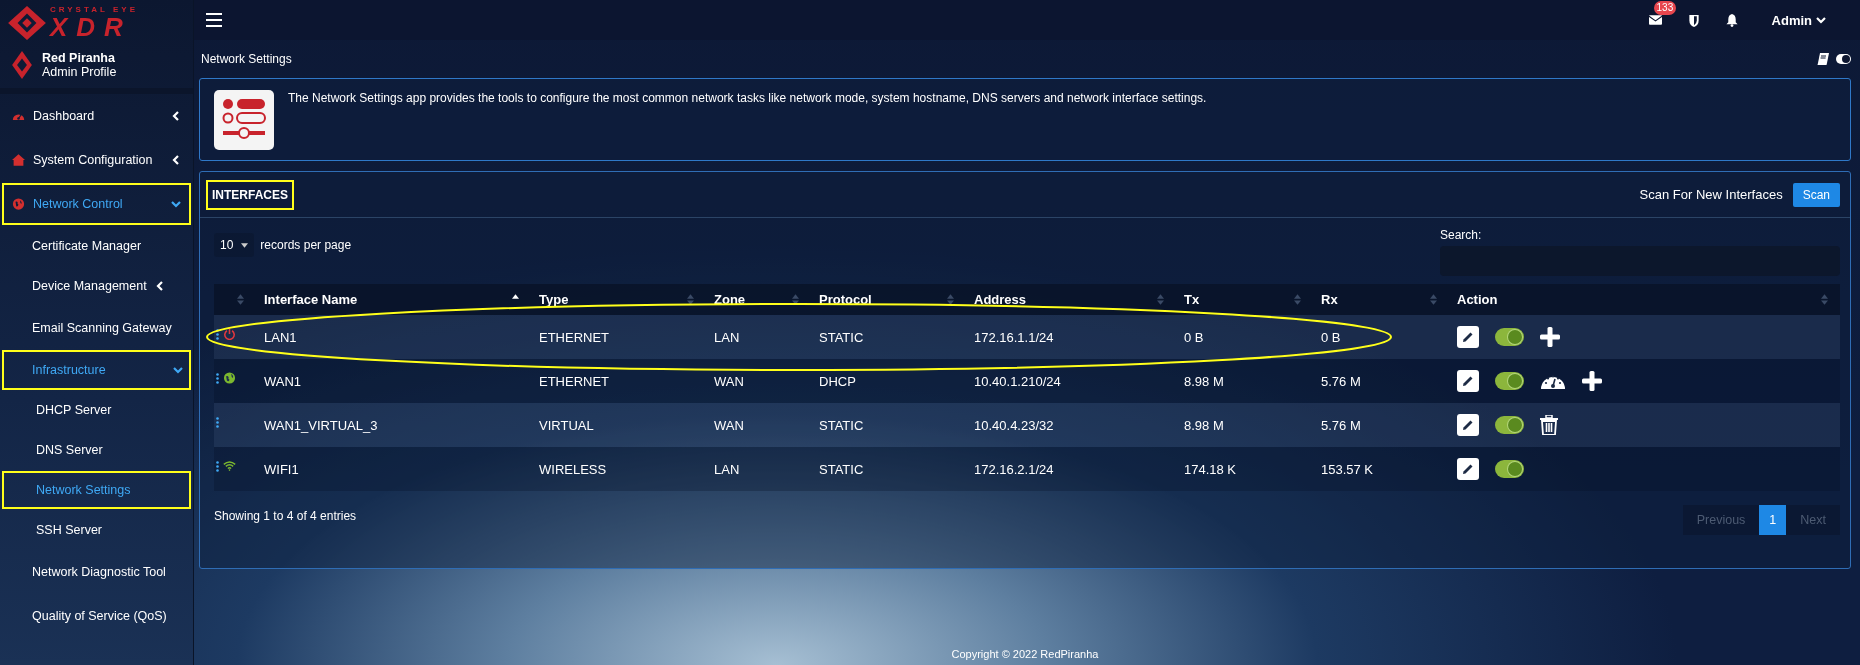 The image size is (1860, 665). What do you see at coordinates (96, 450) in the screenshot?
I see `sidebar-item: DNS Server` at bounding box center [96, 450].